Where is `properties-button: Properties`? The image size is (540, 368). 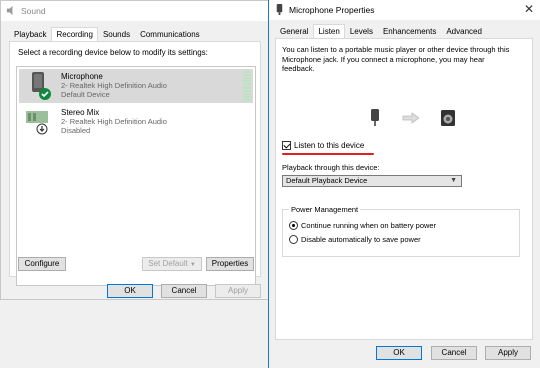
properties-button: Properties is located at coordinates (230, 264).